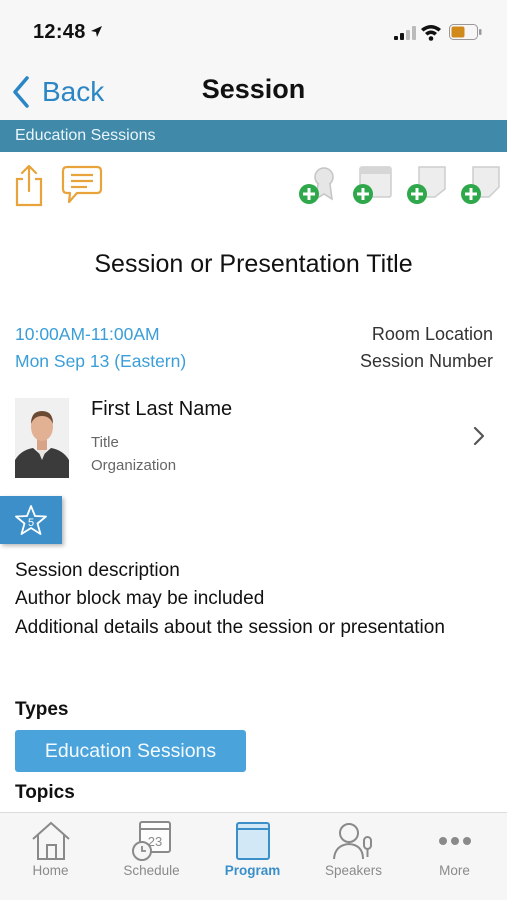 The height and width of the screenshot is (901, 507). I want to click on tab-speakers: Speakers, so click(353, 857).